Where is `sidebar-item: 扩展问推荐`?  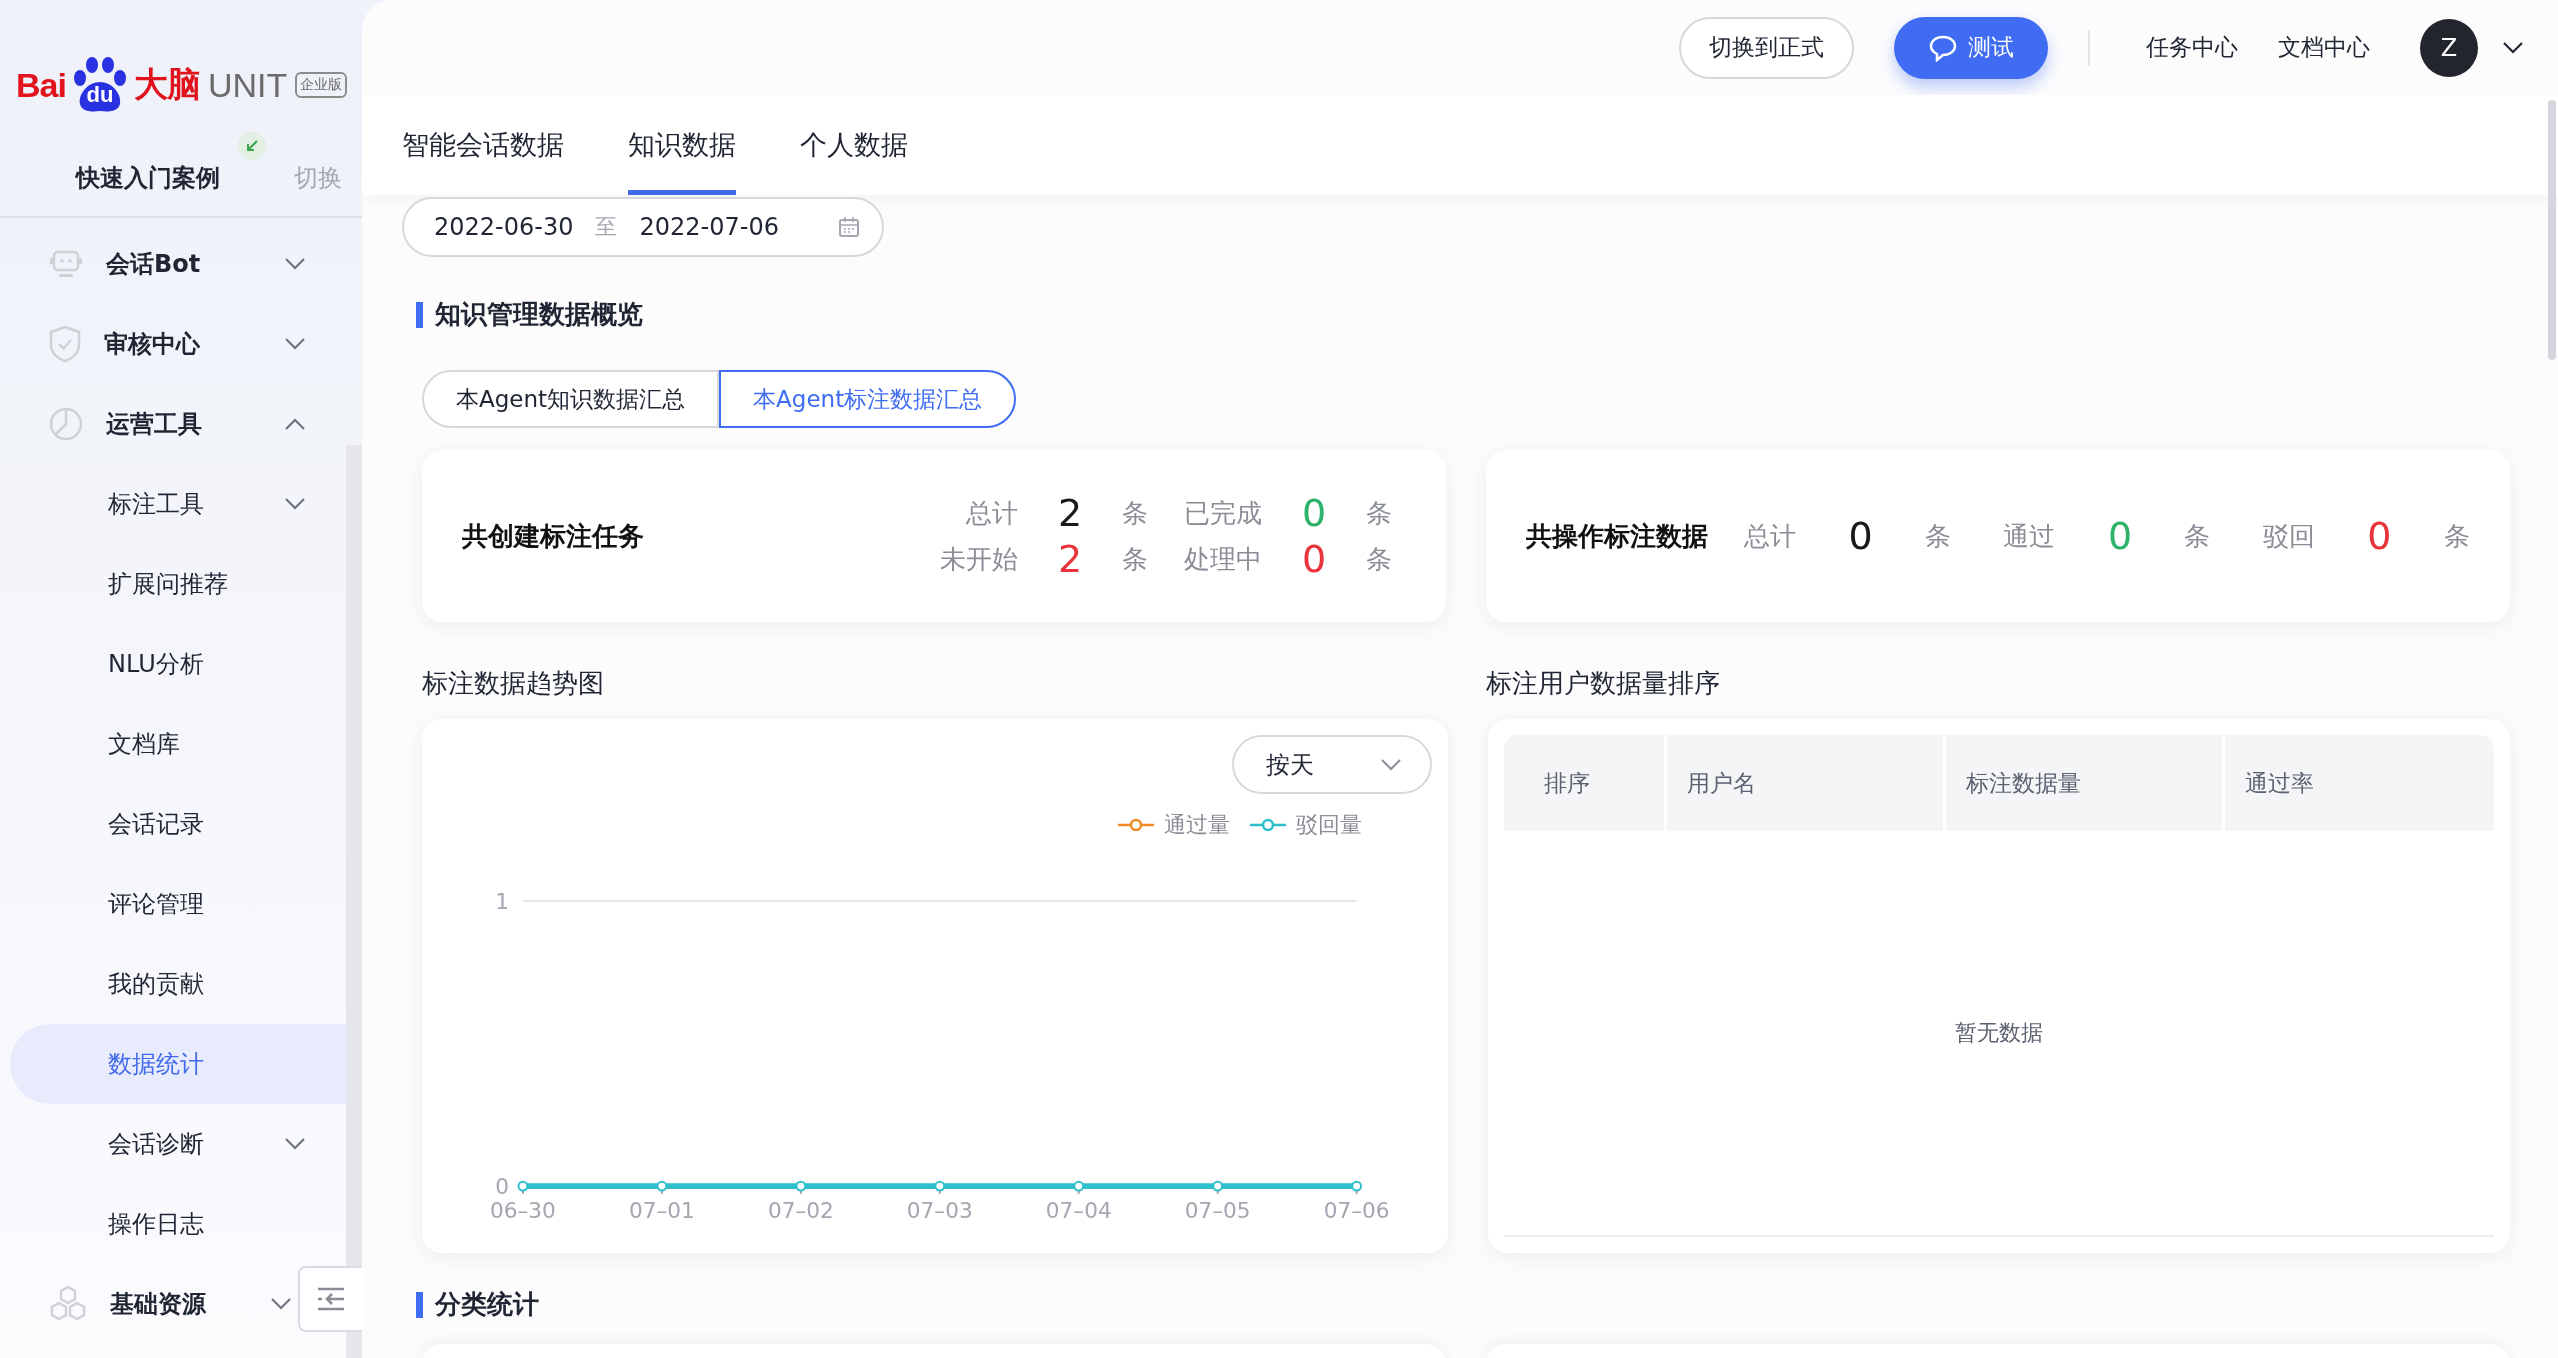
sidebar-item: 扩展问推荐 is located at coordinates (178, 584).